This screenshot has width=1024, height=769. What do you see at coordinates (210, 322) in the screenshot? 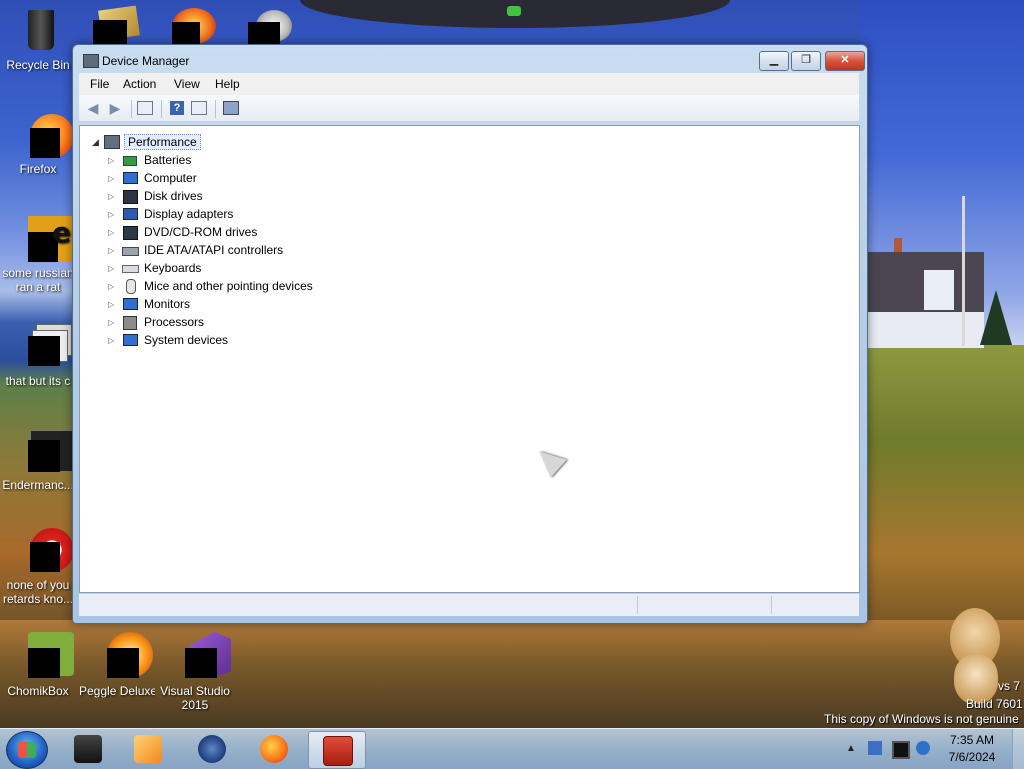
I see `tree-node-processors: ▷ Processors` at bounding box center [210, 322].